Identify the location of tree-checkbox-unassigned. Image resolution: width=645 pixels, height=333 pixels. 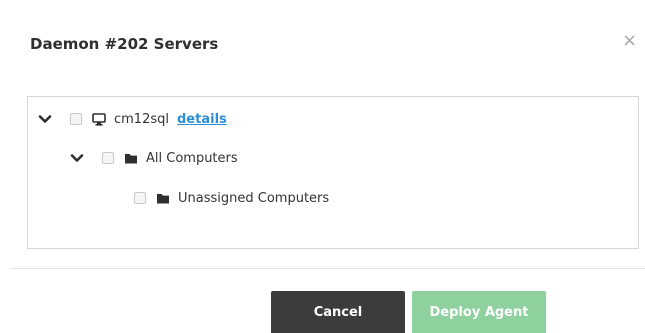
(140, 198).